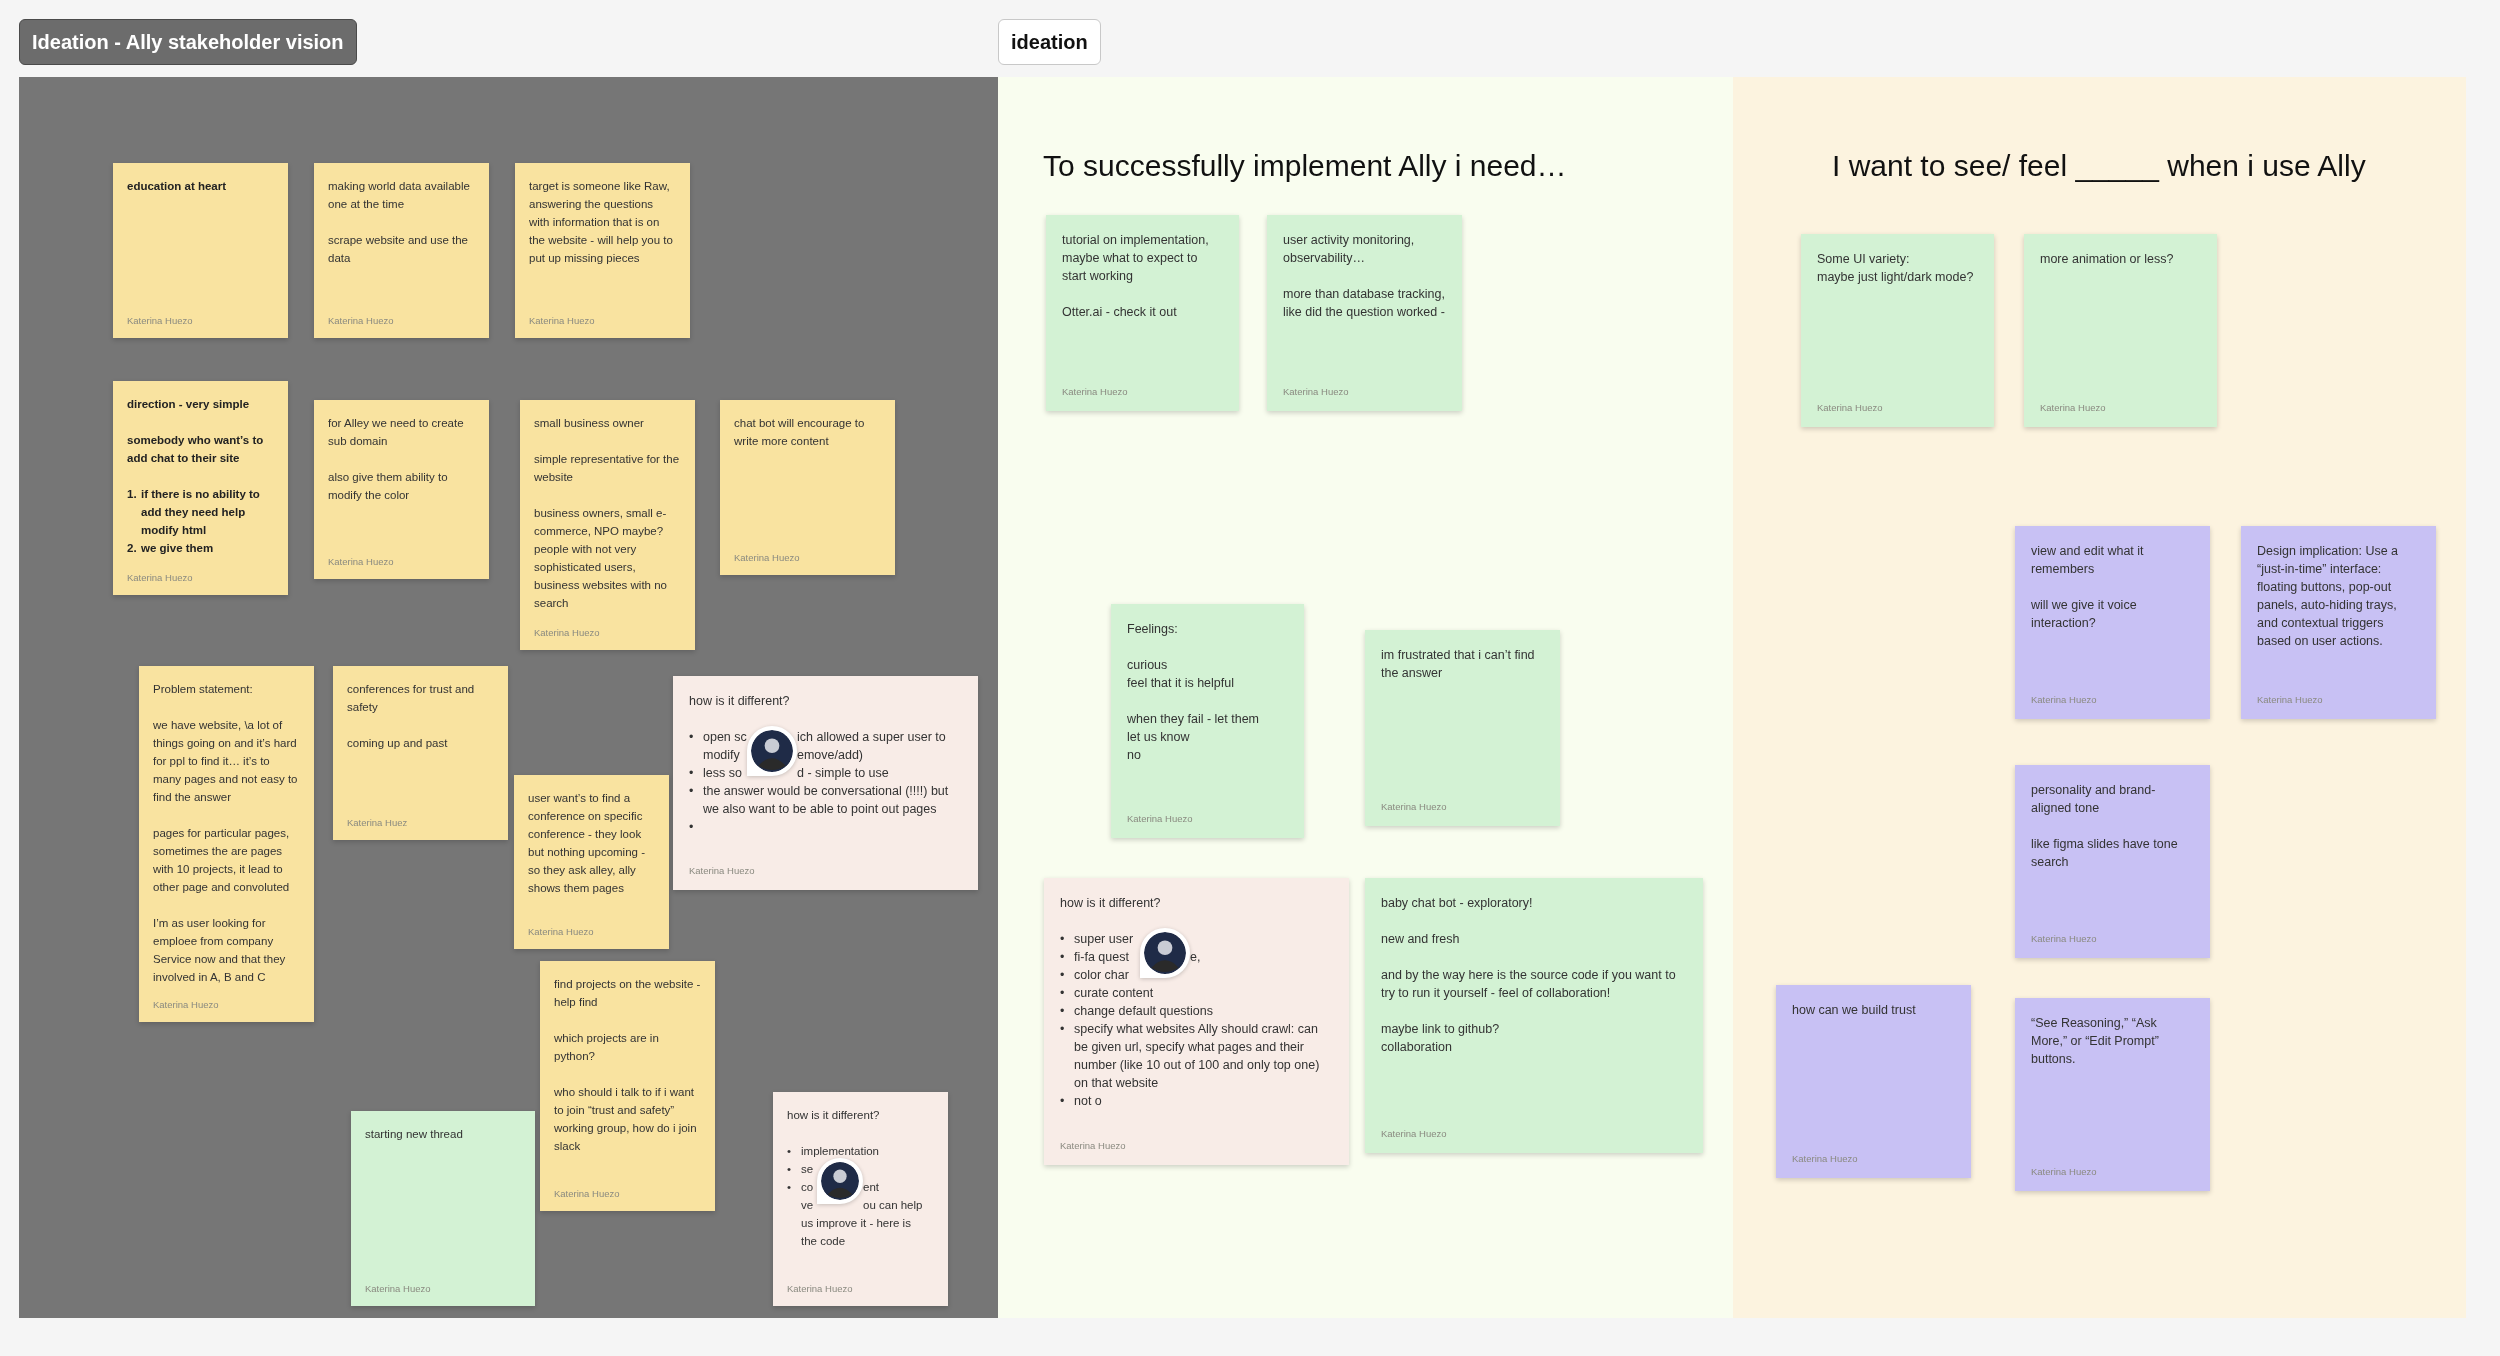 This screenshot has width=2500, height=1356. I want to click on note-text: small business owner, so click(589, 423).